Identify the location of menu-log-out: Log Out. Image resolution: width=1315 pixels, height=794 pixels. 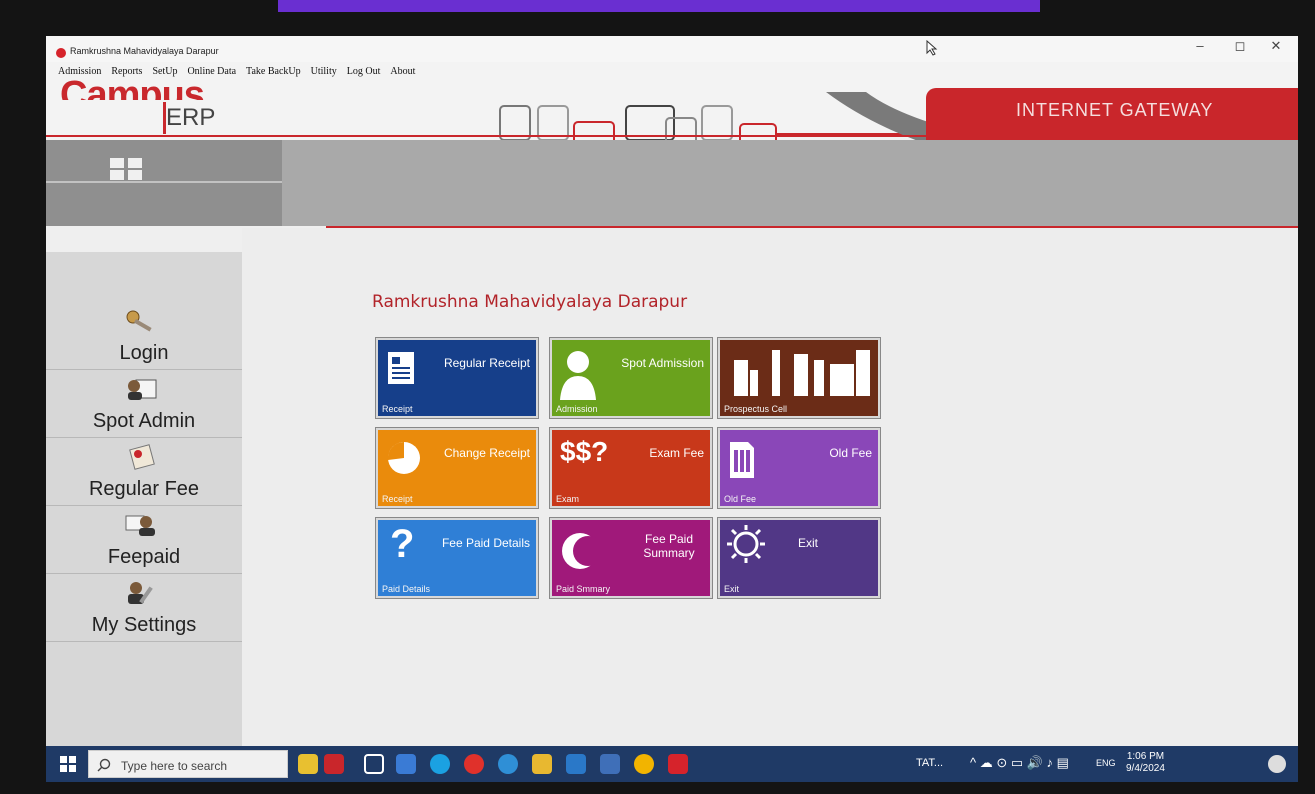
(364, 71).